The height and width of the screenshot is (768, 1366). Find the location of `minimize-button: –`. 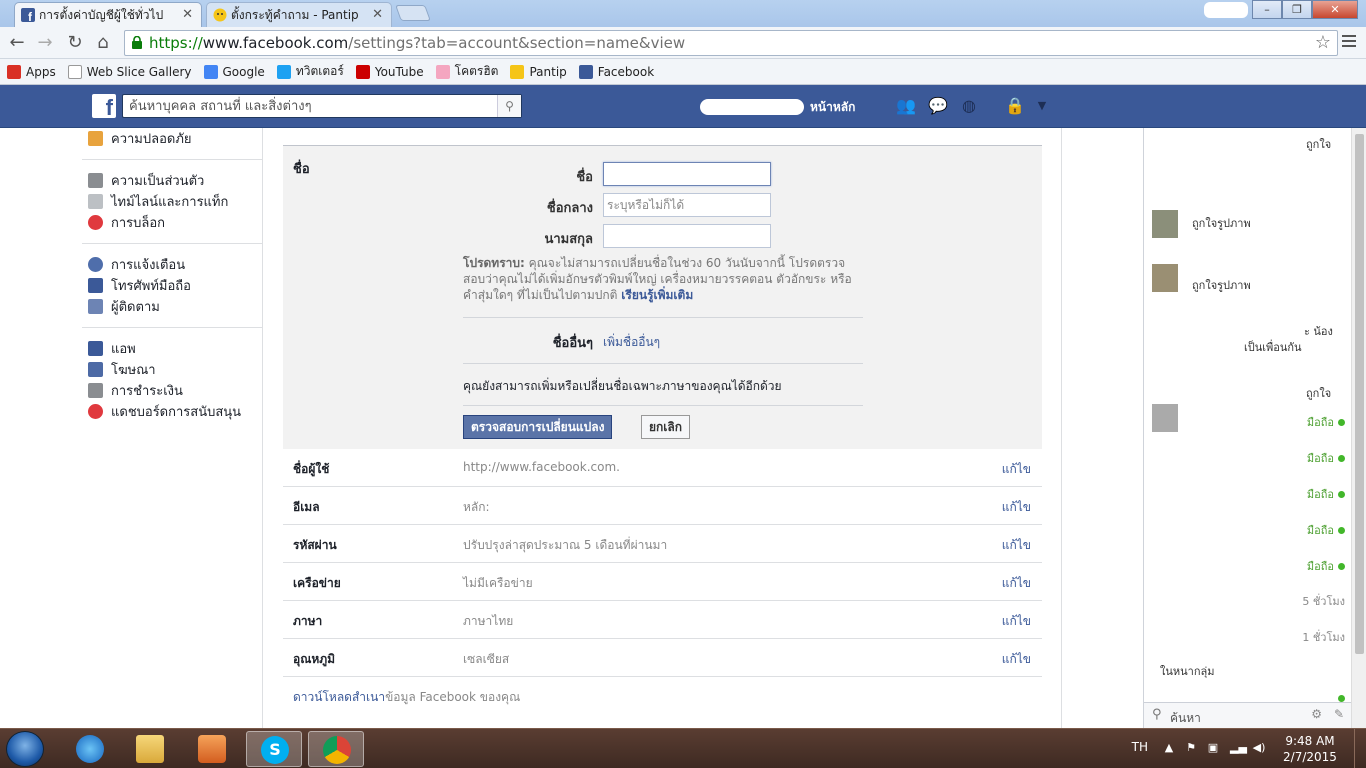

minimize-button: – is located at coordinates (1267, 9).